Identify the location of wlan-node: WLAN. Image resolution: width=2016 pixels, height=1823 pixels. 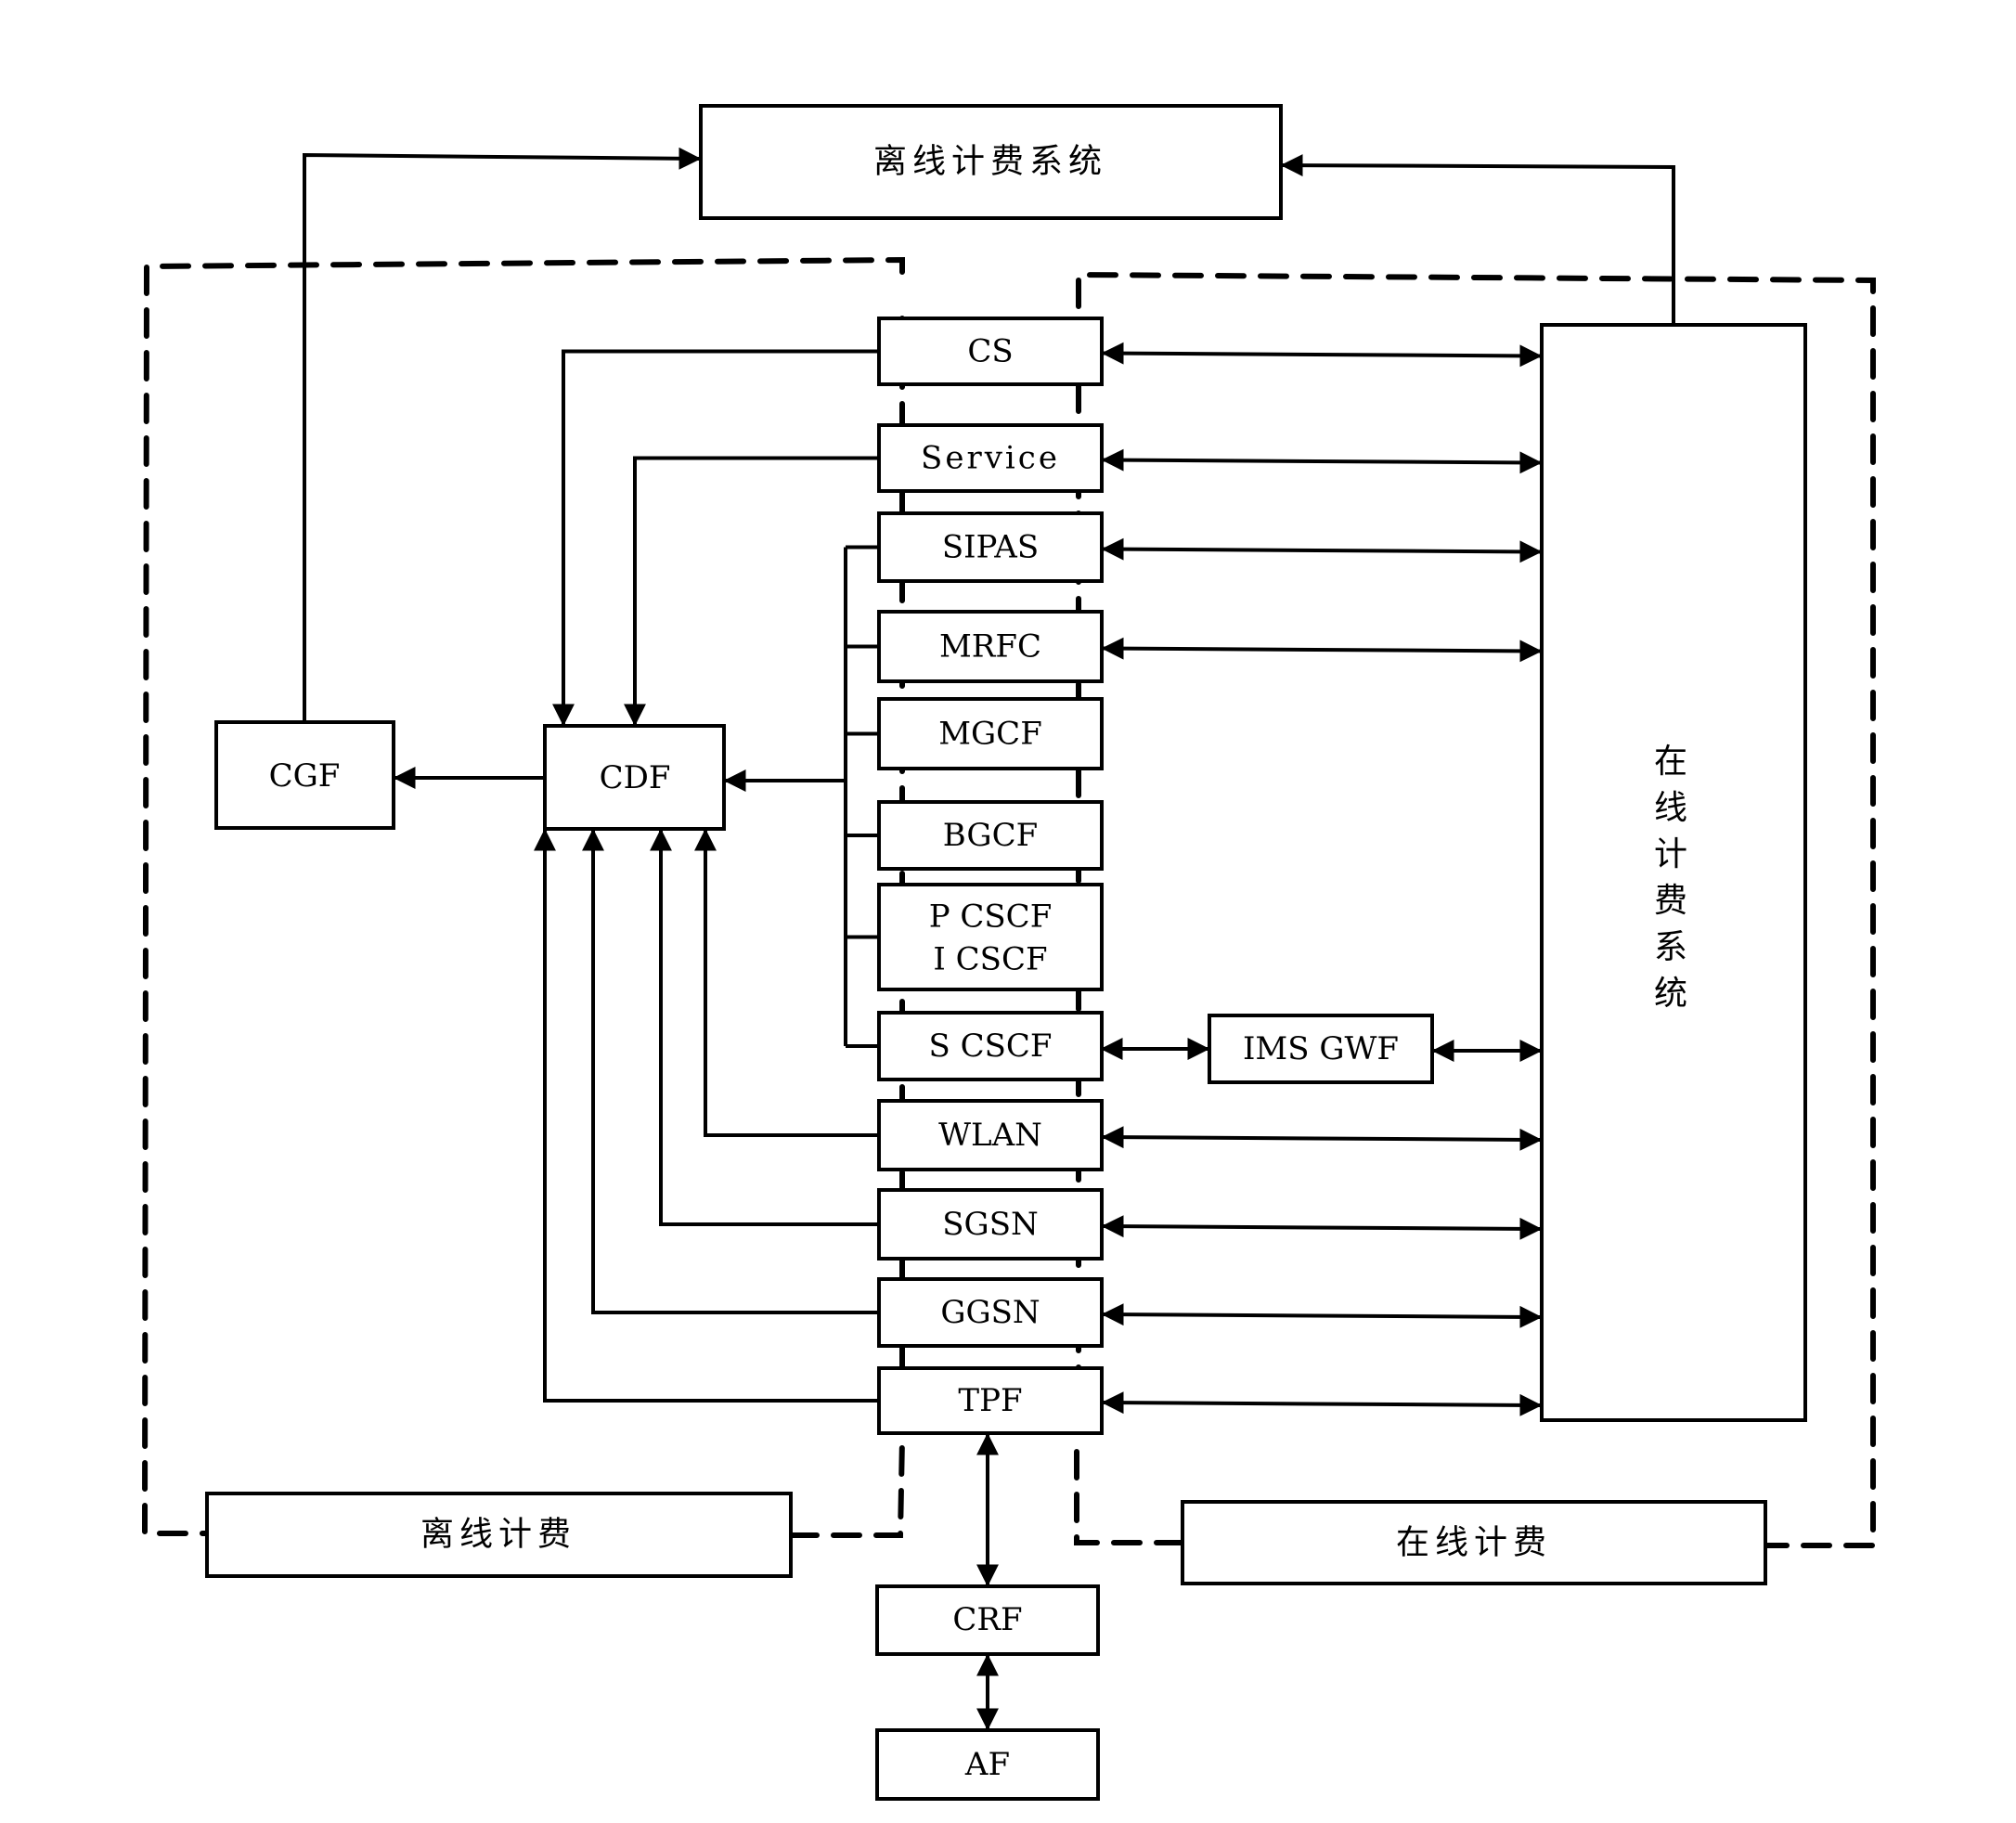
(990, 1135).